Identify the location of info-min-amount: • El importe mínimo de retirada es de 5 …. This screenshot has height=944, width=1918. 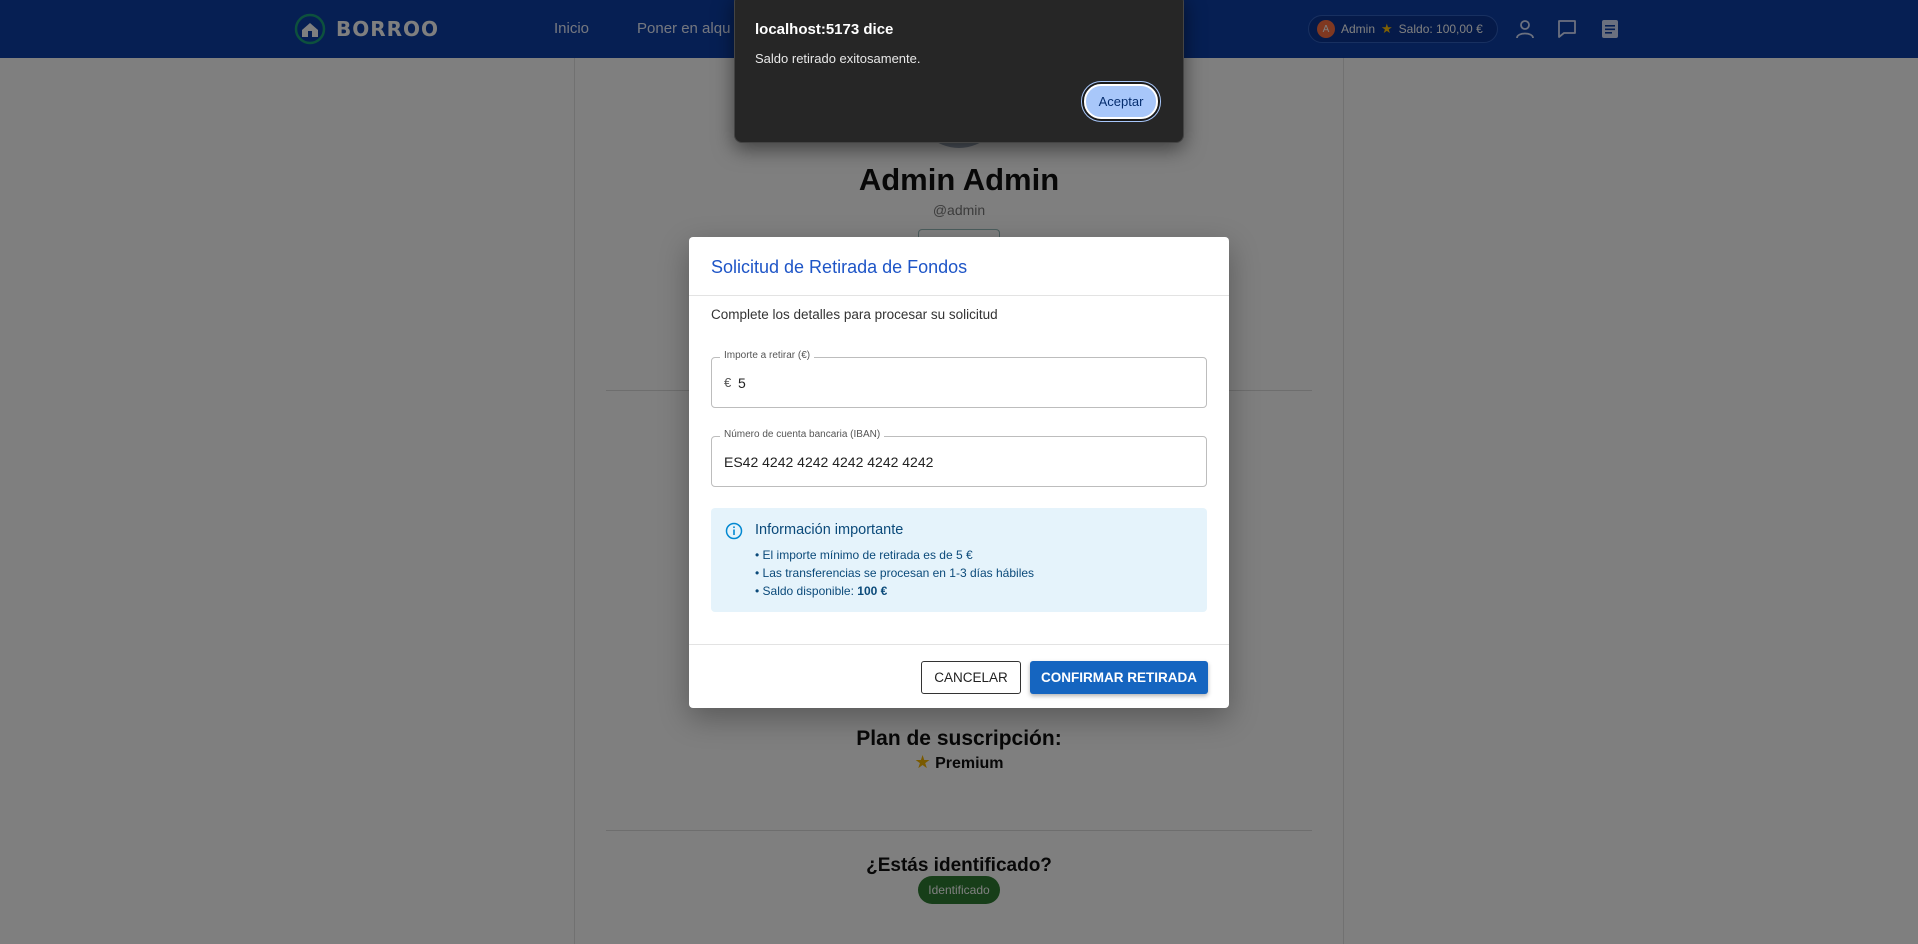
(864, 555).